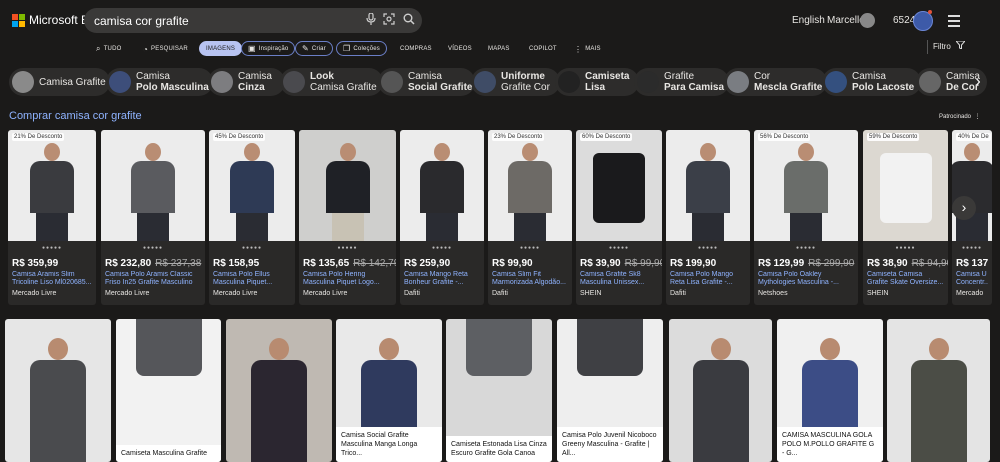 Image resolution: width=1000 pixels, height=462 pixels. What do you see at coordinates (168, 390) in the screenshot?
I see `image-result: Camiseta Masculina Grafite` at bounding box center [168, 390].